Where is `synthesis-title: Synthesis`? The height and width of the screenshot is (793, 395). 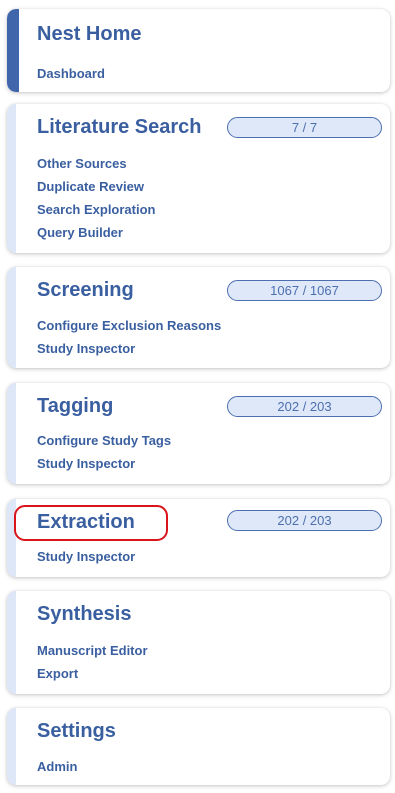
synthesis-title: Synthesis is located at coordinates (84, 614).